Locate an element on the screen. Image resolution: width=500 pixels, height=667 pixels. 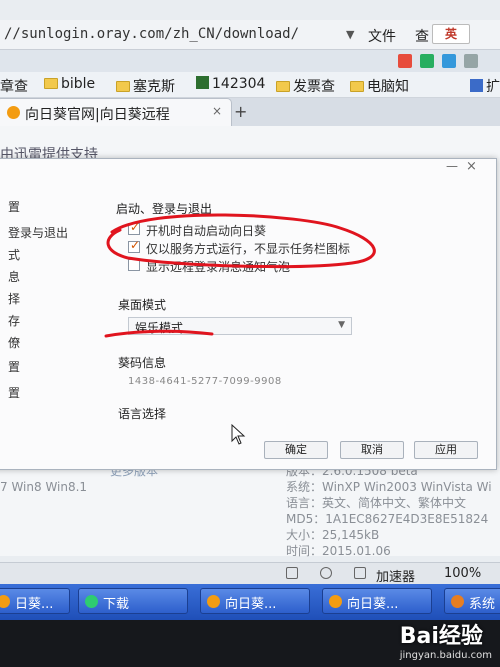
checkbox-box is located at coordinates (134, 265).